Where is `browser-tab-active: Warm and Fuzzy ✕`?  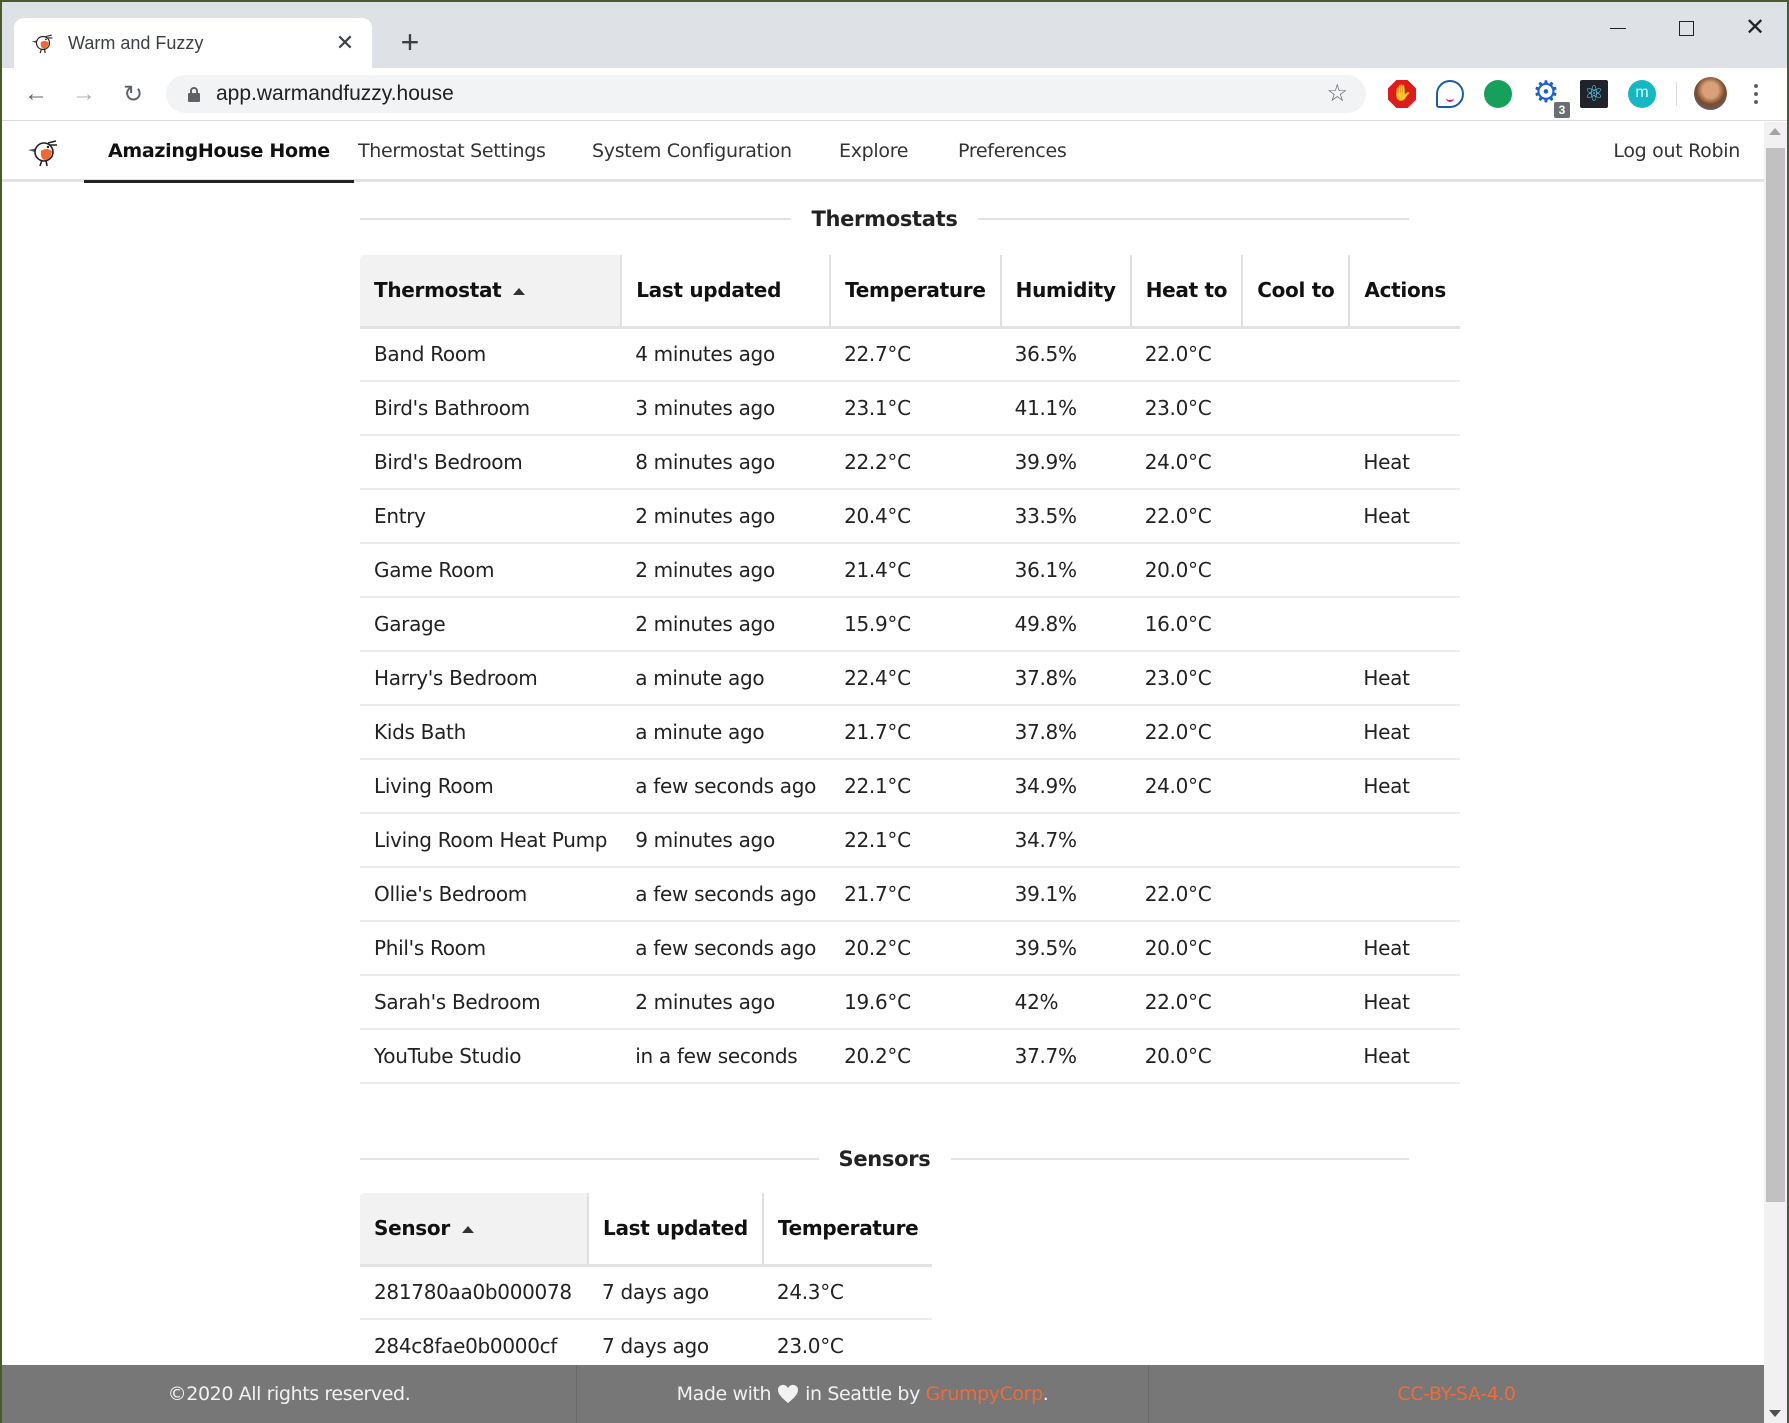 browser-tab-active: Warm and Fuzzy ✕ is located at coordinates (193, 43).